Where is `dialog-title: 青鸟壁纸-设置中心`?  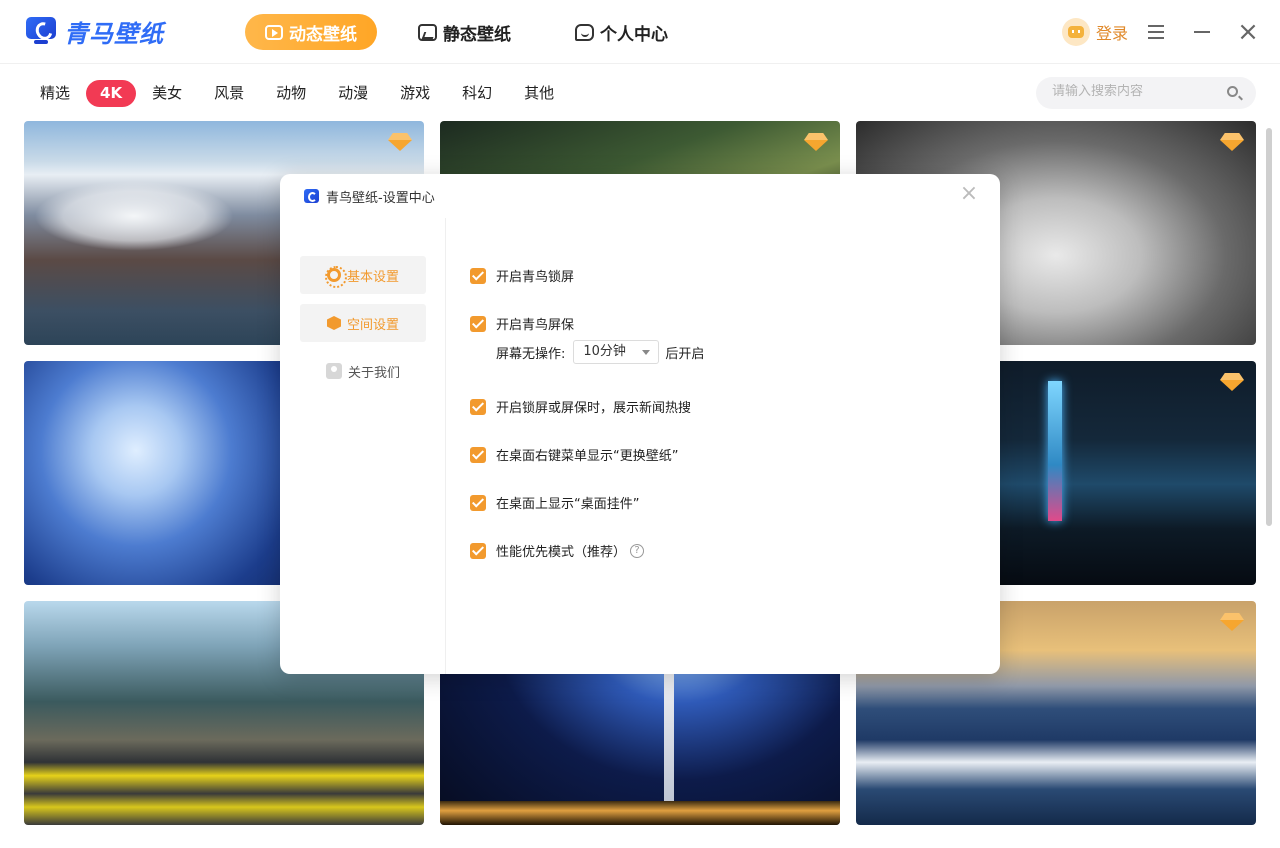
dialog-title: 青鸟壁纸-设置中心 is located at coordinates (380, 198).